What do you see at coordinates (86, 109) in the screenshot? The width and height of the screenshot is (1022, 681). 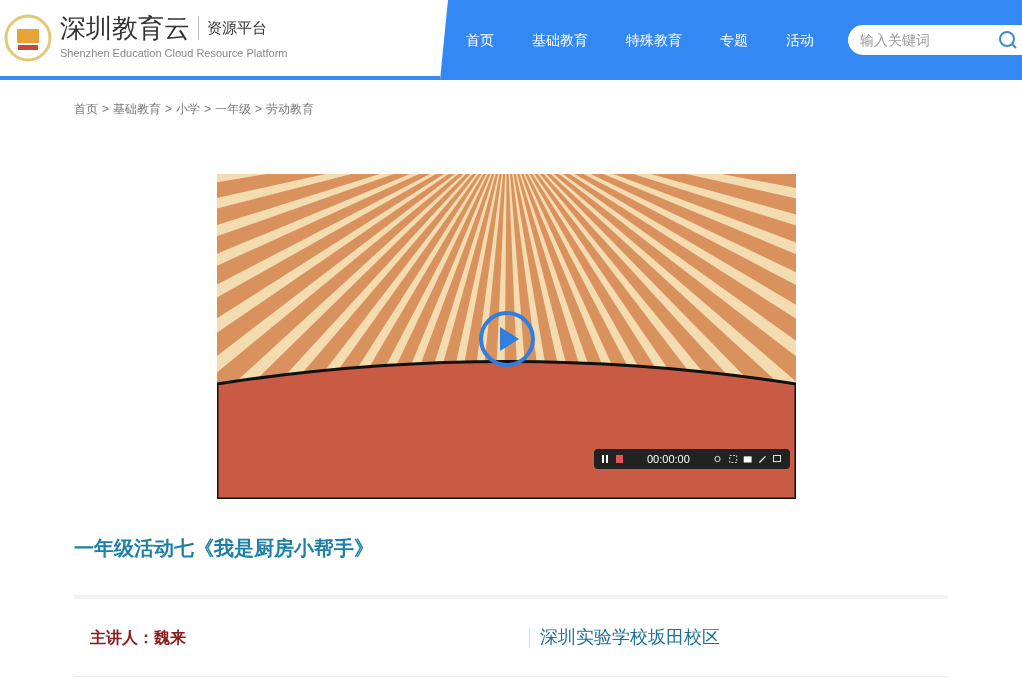 I see `breadcrumb-link: 首页` at bounding box center [86, 109].